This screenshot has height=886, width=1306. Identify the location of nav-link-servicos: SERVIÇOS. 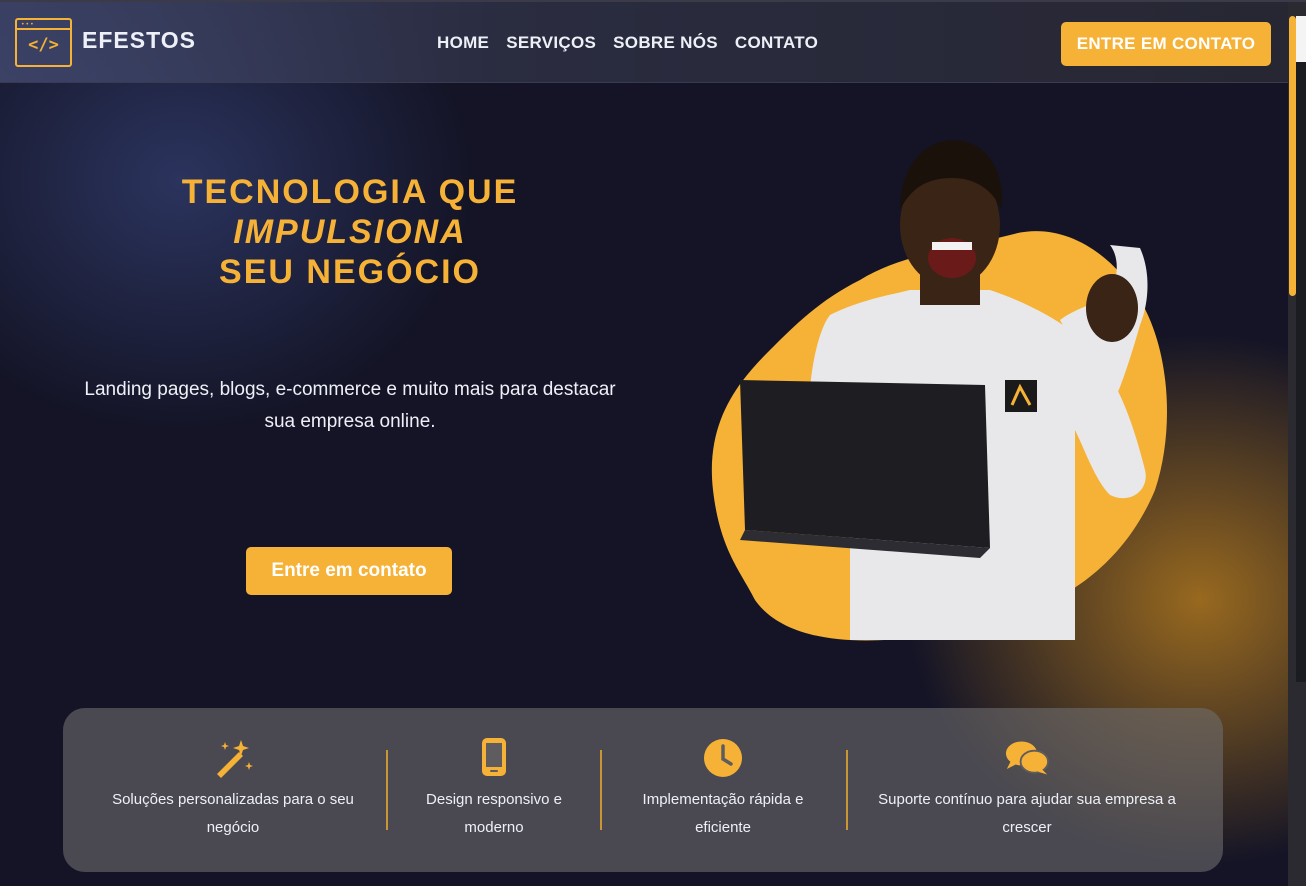
(551, 43).